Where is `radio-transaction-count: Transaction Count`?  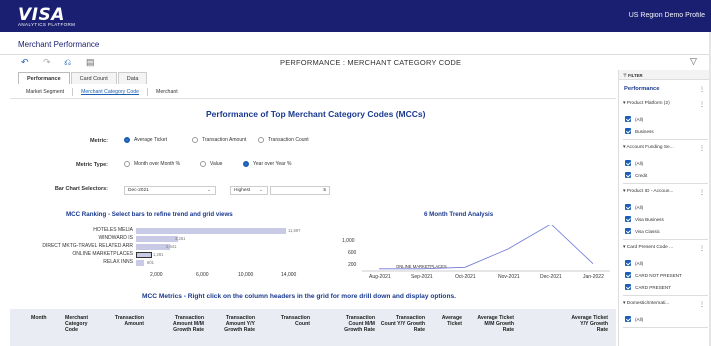 radio-transaction-count: Transaction Count is located at coordinates (283, 140).